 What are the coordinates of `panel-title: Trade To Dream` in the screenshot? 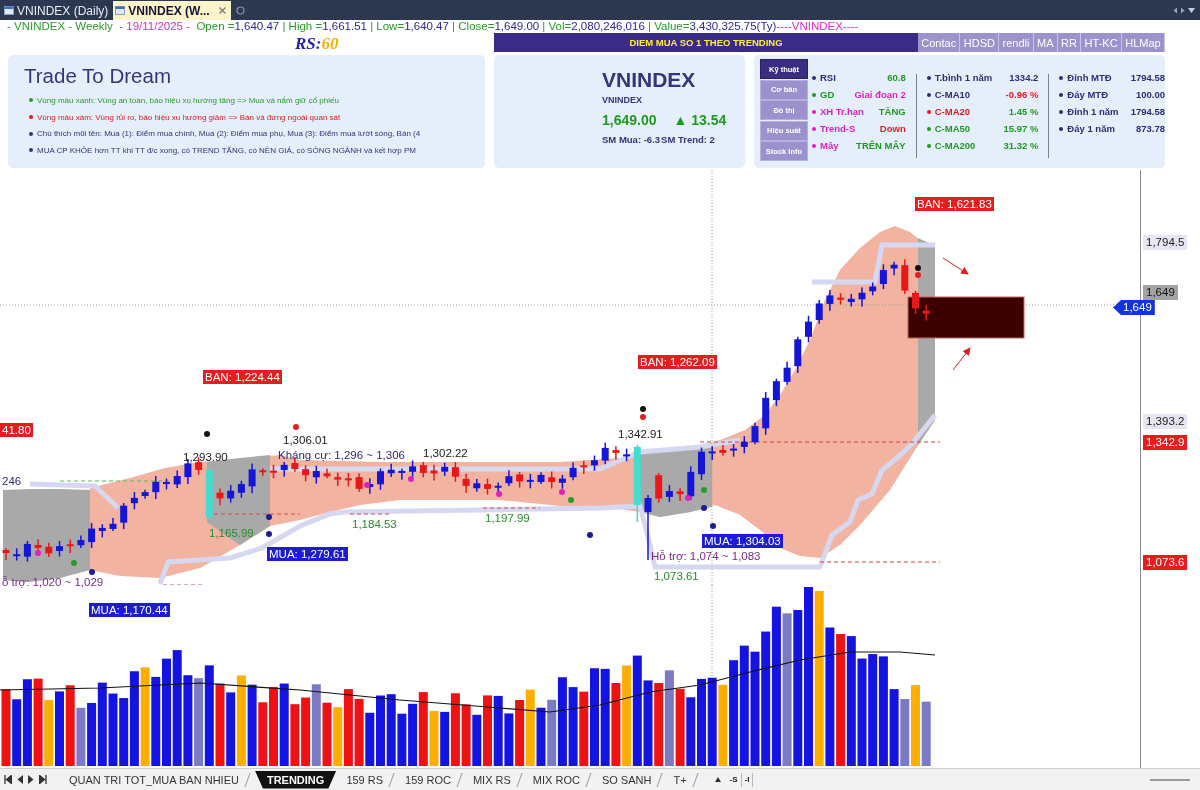 It's located at (97, 76).